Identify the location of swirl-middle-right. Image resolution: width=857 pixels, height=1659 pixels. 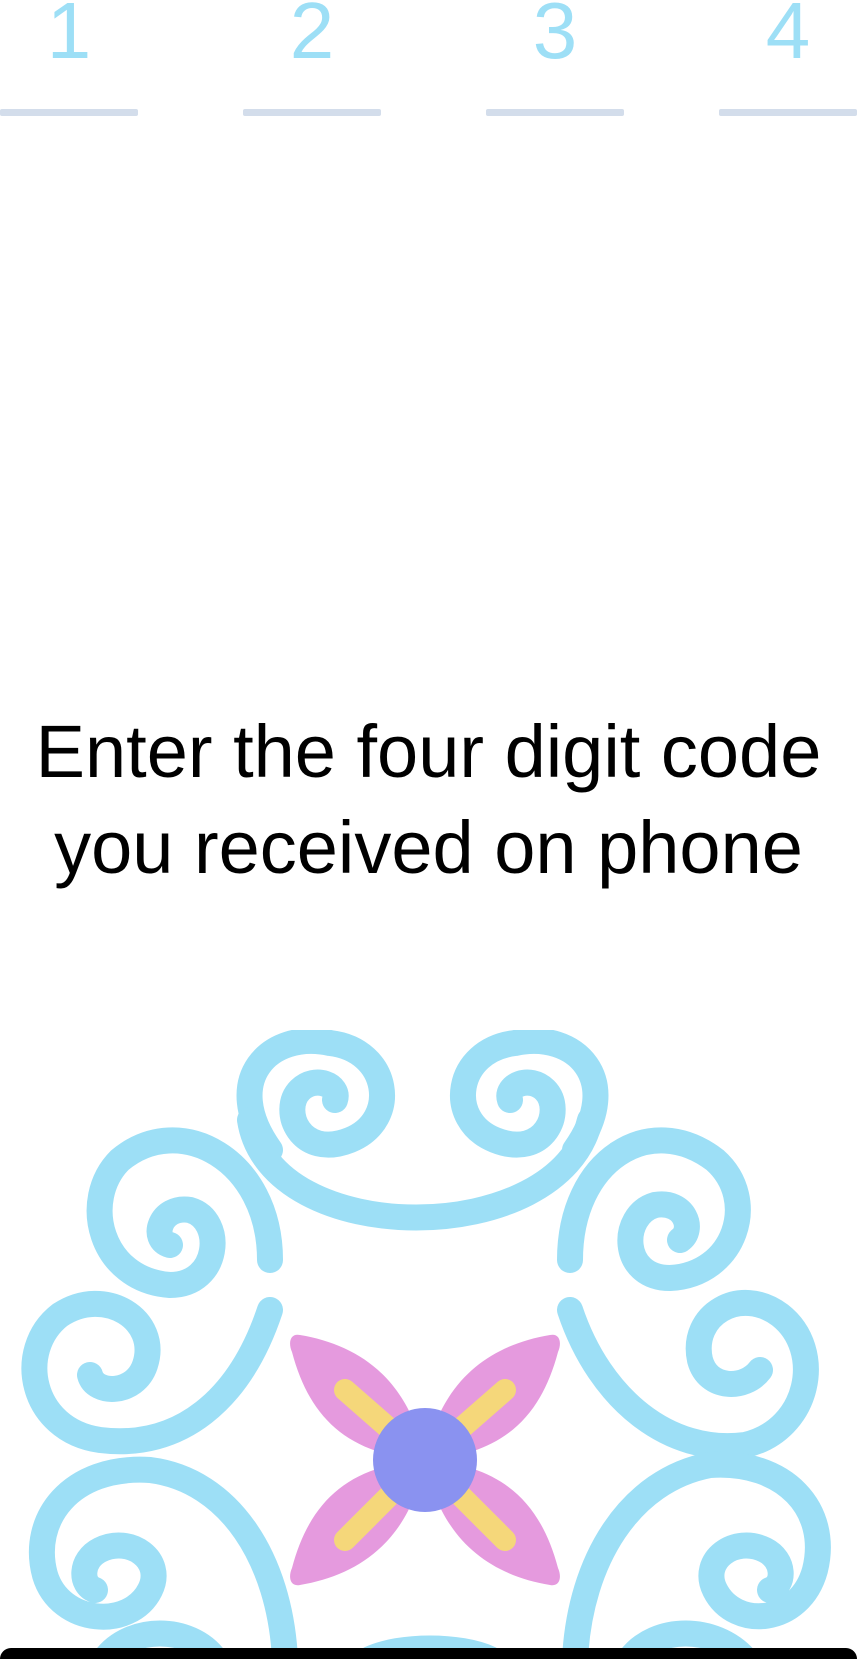
(688, 1375).